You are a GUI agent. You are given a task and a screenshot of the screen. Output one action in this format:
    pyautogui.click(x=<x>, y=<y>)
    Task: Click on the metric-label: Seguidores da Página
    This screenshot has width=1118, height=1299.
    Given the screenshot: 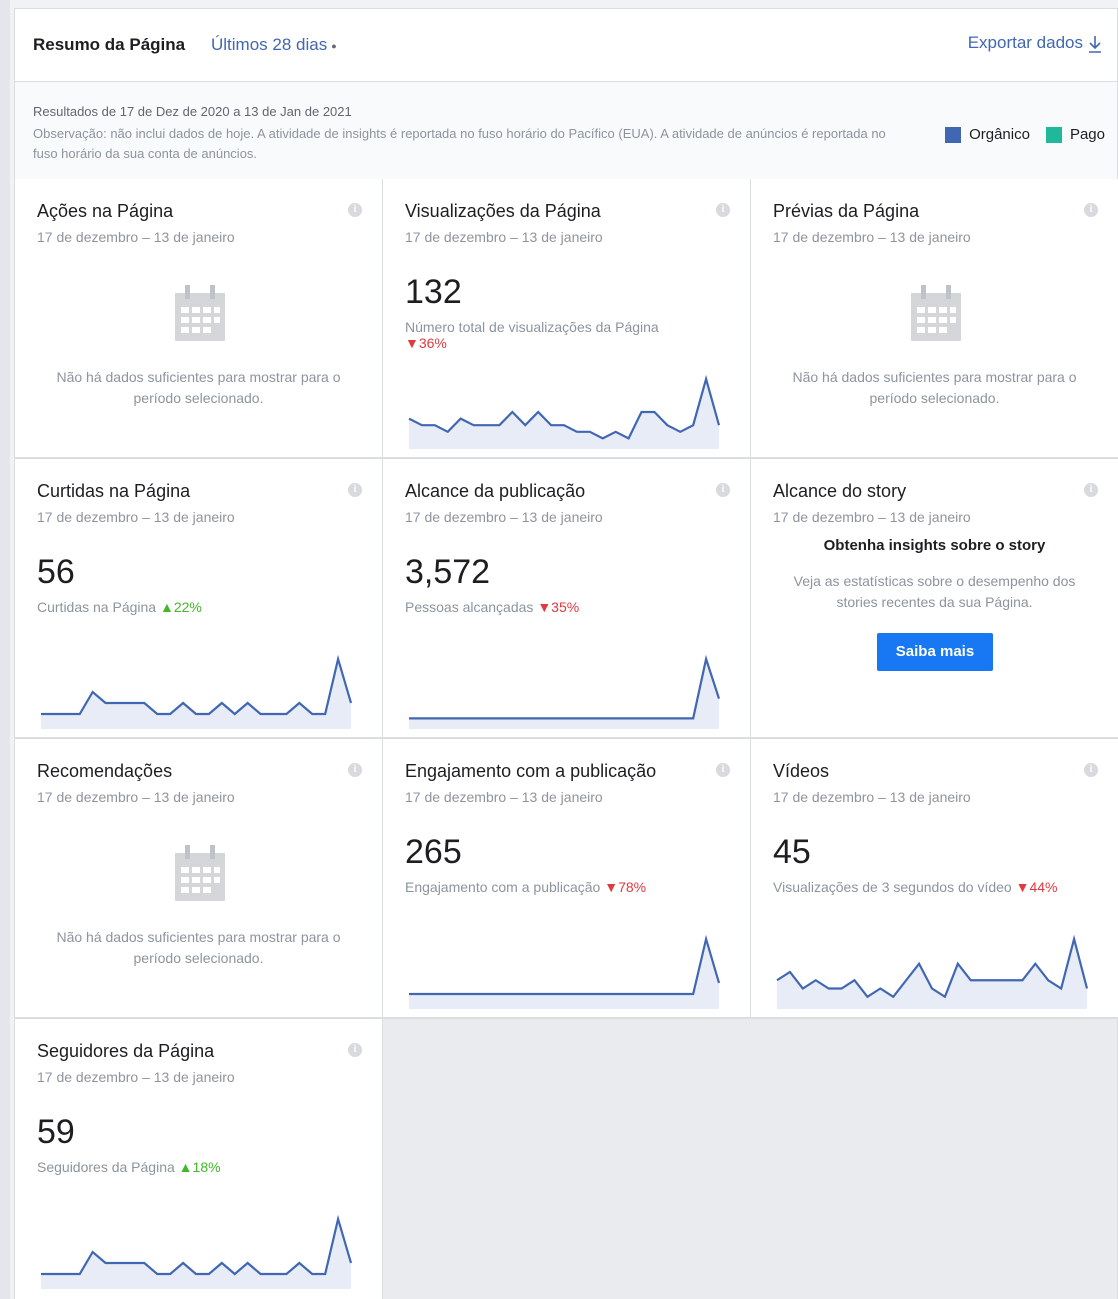 What is the action you would take?
    pyautogui.click(x=106, y=1167)
    